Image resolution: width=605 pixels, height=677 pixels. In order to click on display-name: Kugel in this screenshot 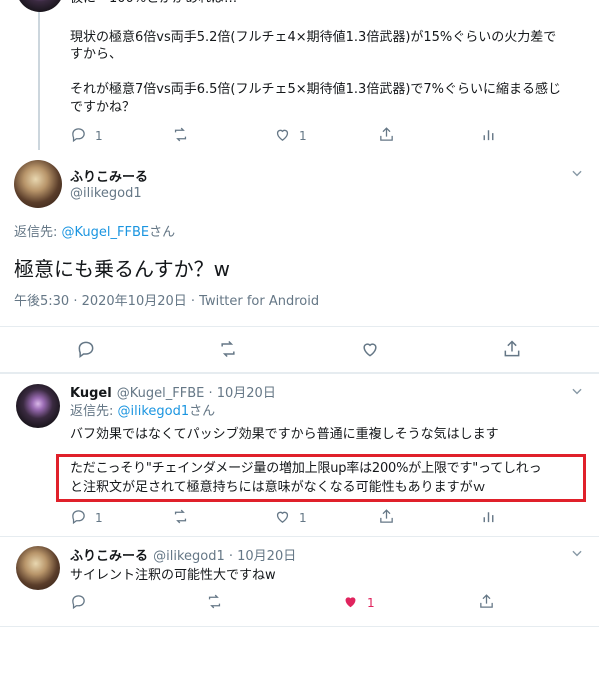, I will do `click(91, 393)`.